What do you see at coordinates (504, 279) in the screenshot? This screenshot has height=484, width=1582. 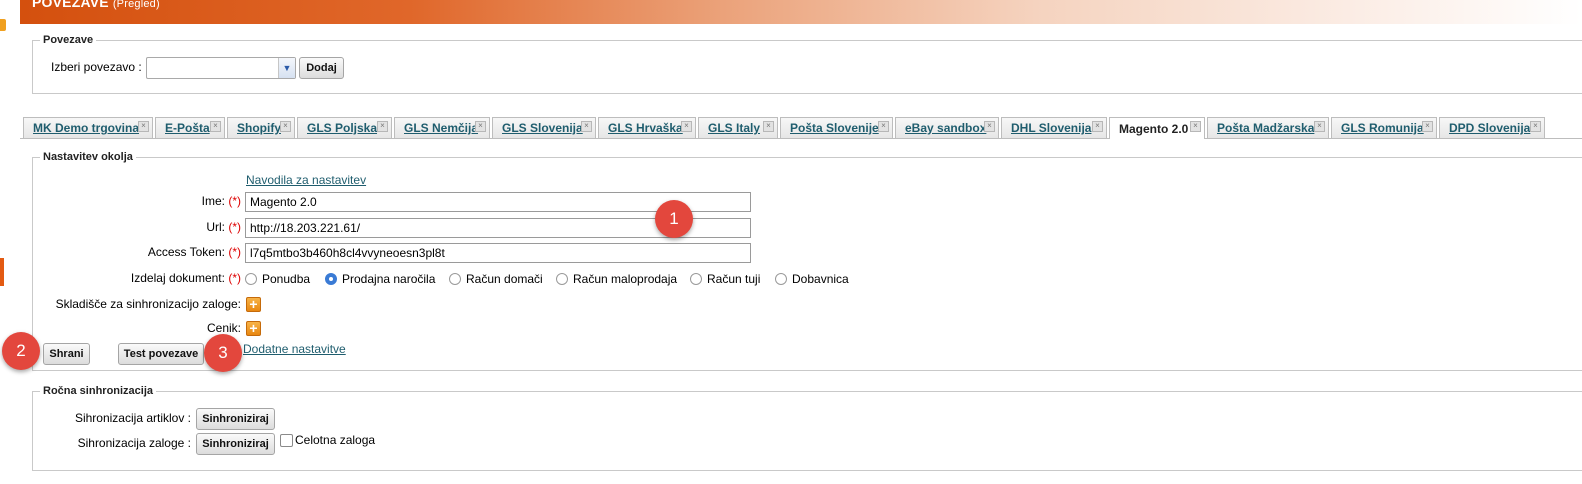 I see `document-radio-label: Račun domači` at bounding box center [504, 279].